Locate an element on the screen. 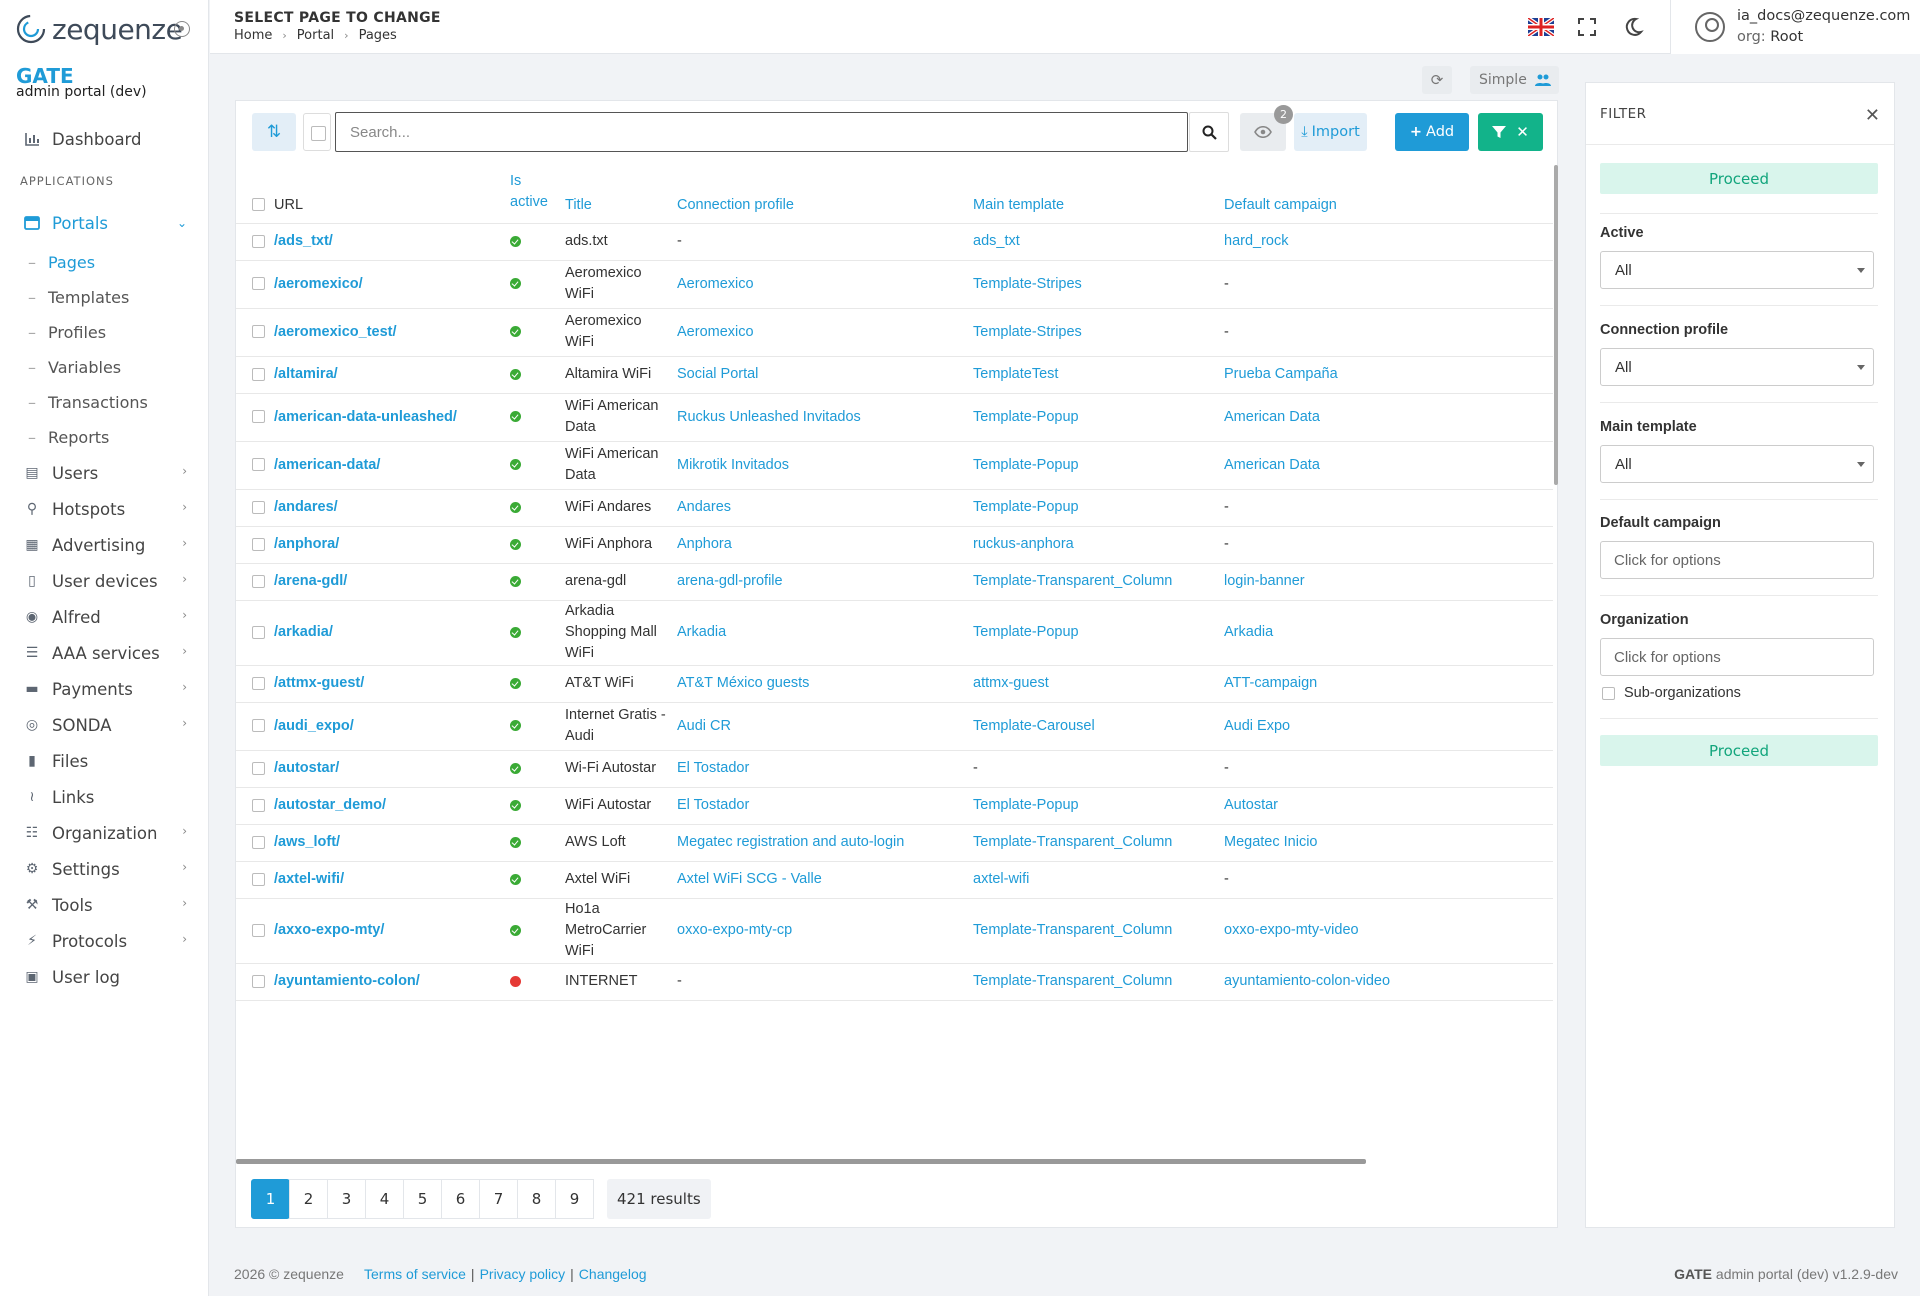 Image resolution: width=1920 pixels, height=1296 pixels. cell-main-template: Template-Carousel is located at coordinates (1098, 726).